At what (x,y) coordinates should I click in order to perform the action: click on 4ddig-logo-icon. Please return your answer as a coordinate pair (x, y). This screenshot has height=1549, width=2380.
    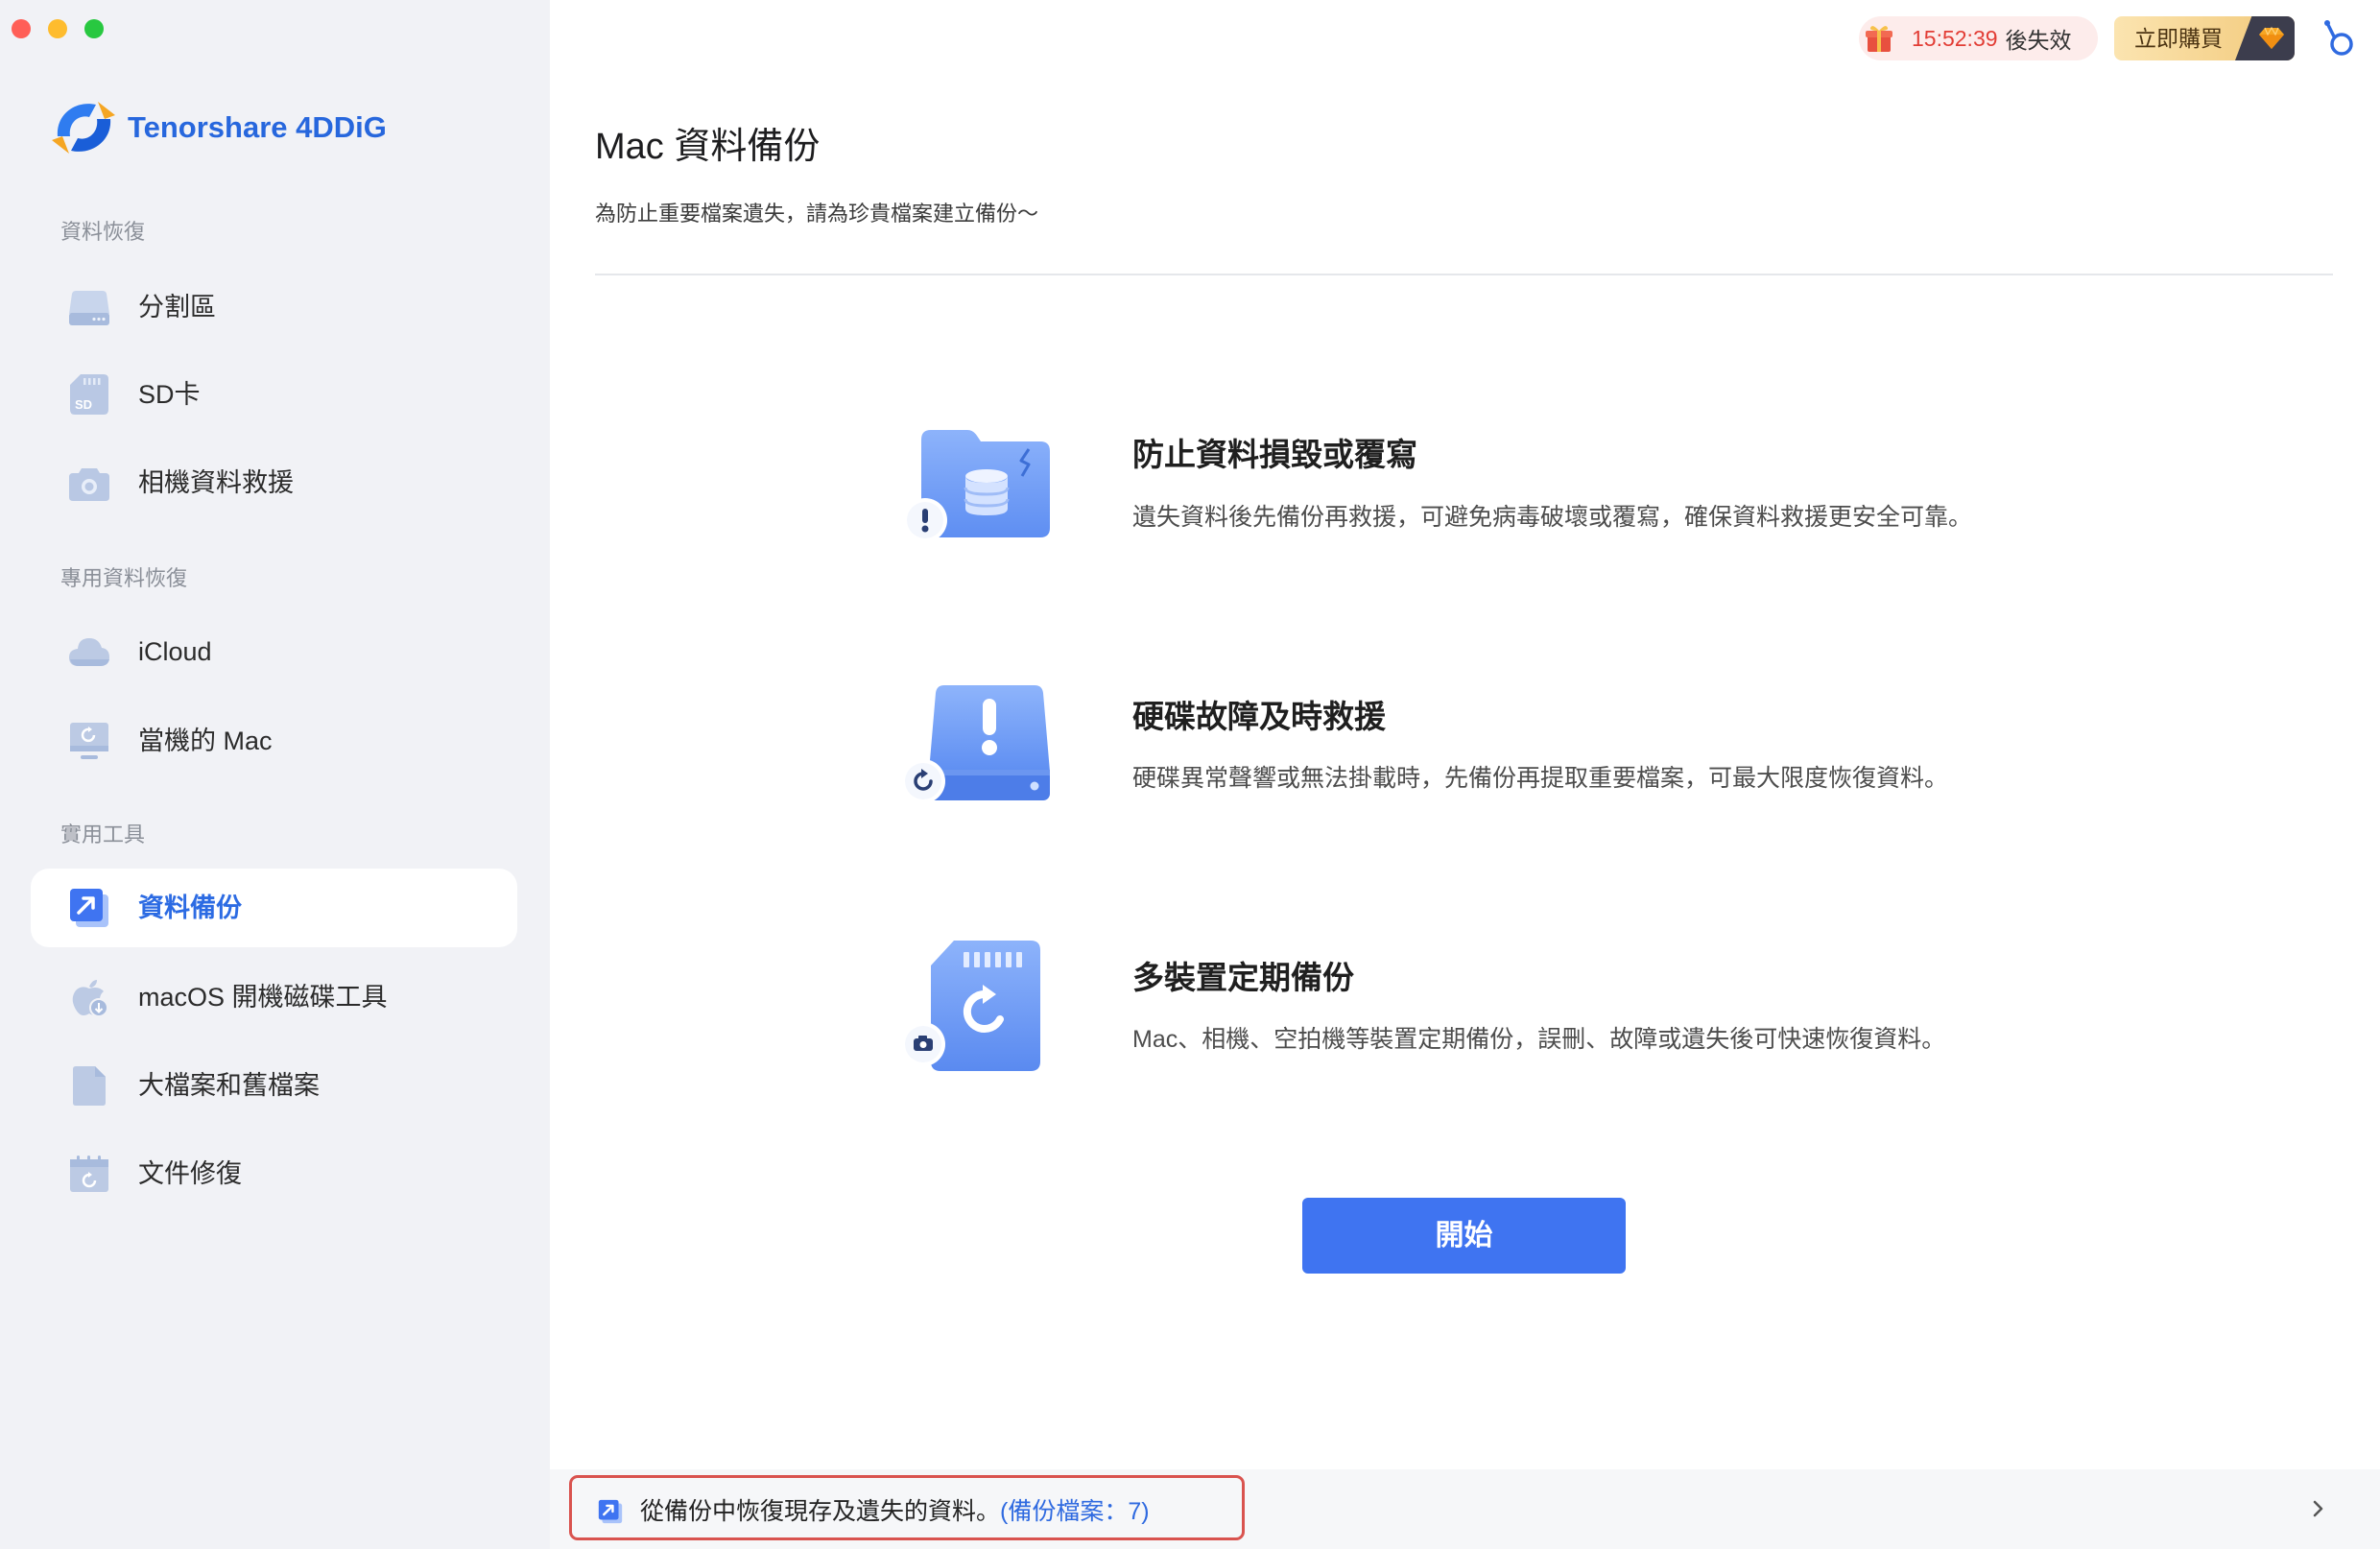
    Looking at the image, I should click on (84, 128).